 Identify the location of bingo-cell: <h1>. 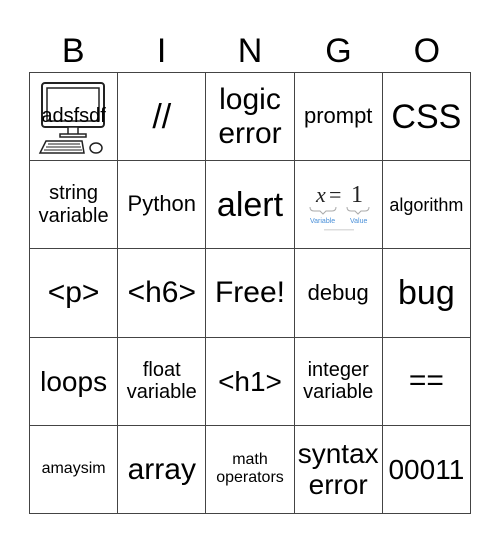
(250, 381).